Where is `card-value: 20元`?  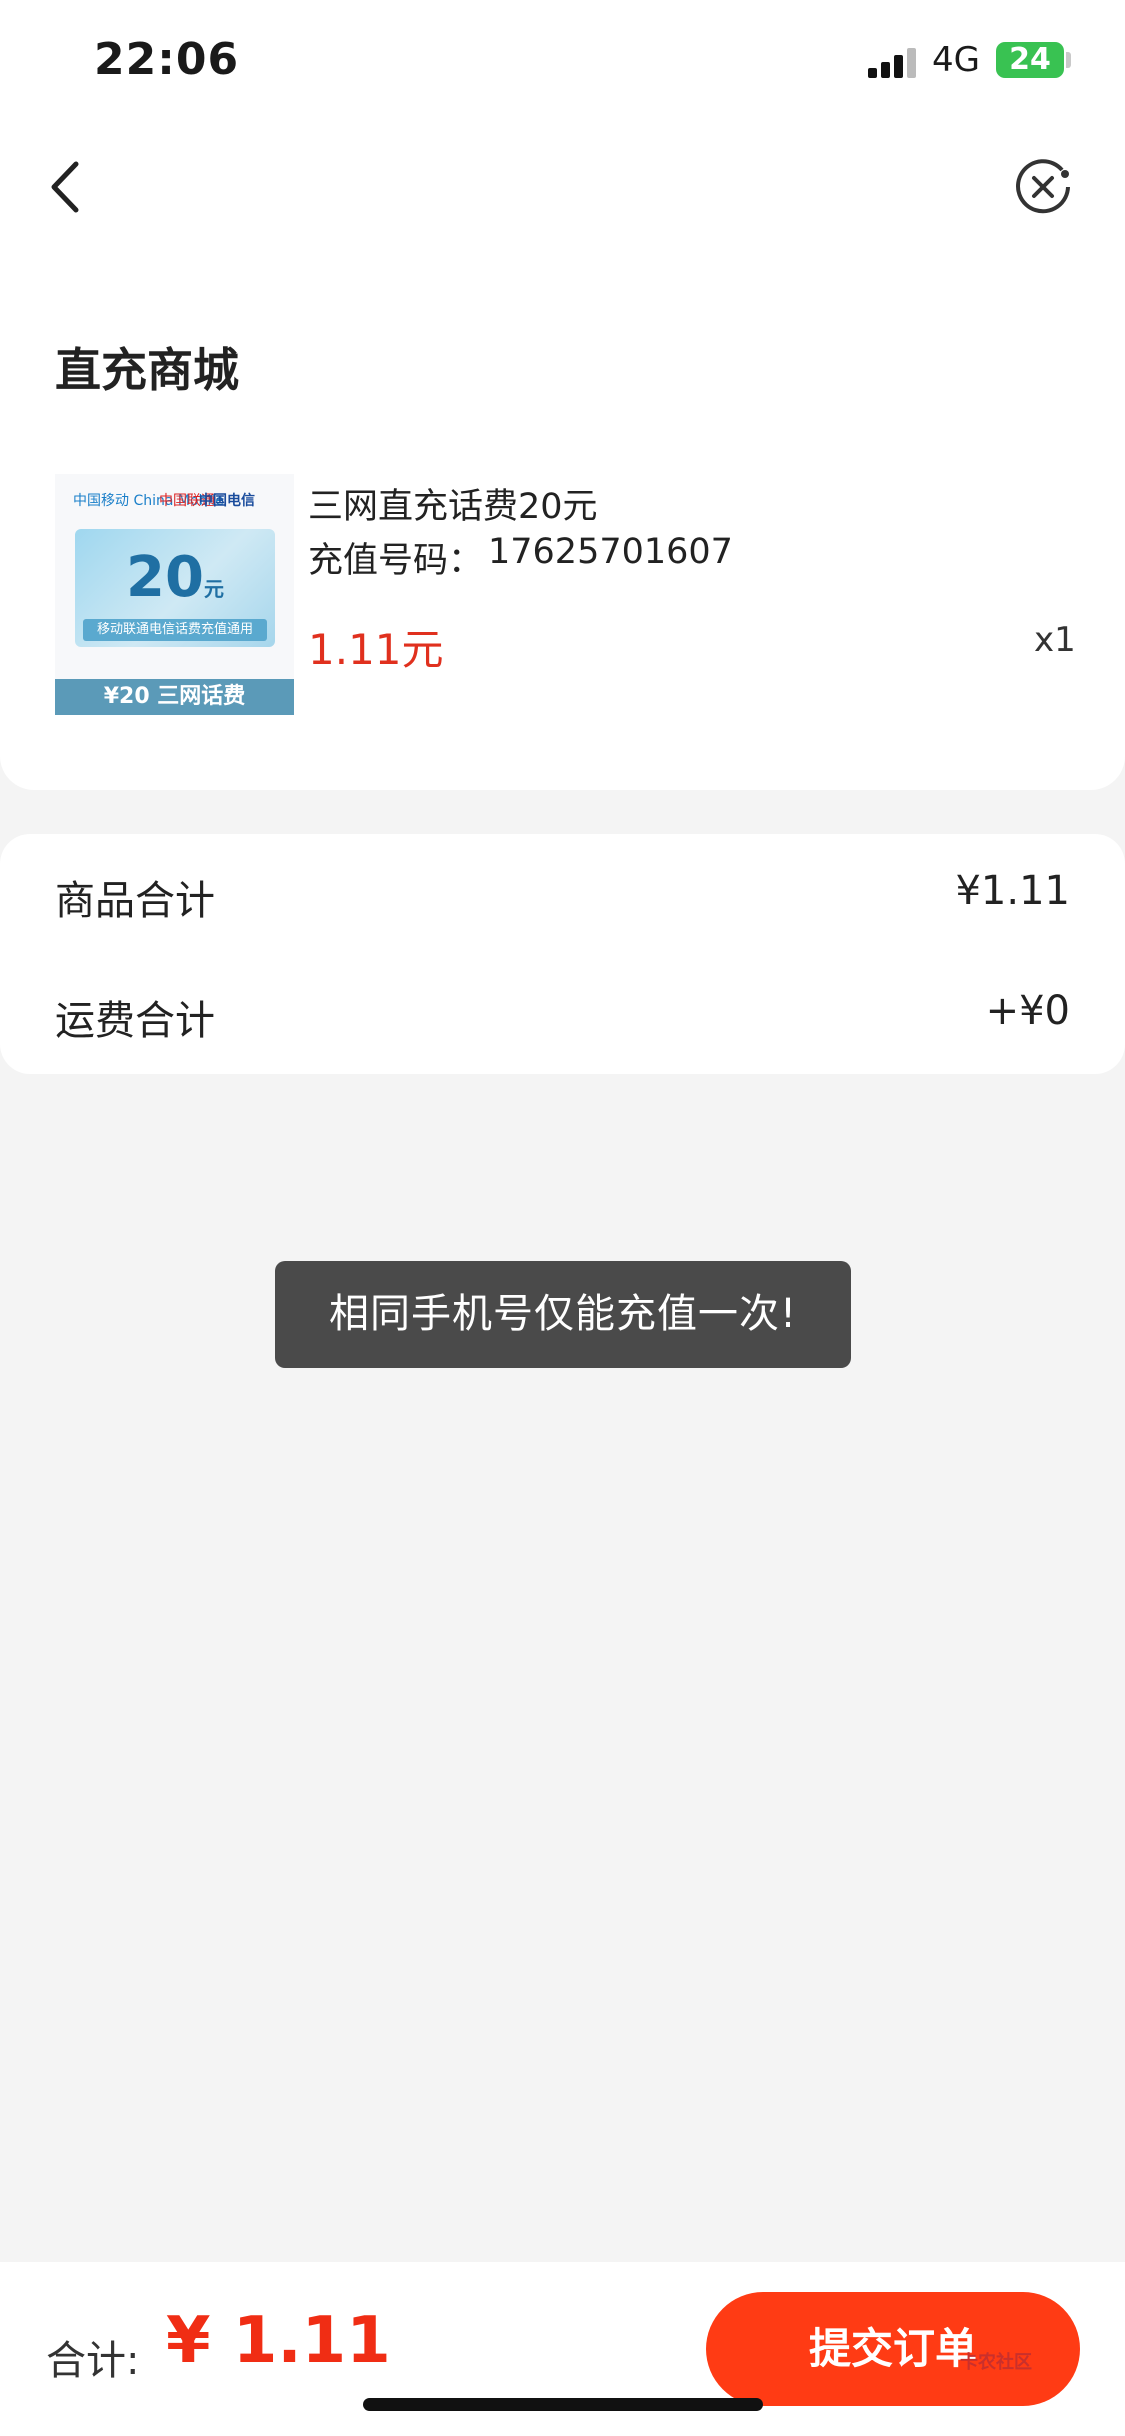
card-value: 20元 is located at coordinates (175, 577).